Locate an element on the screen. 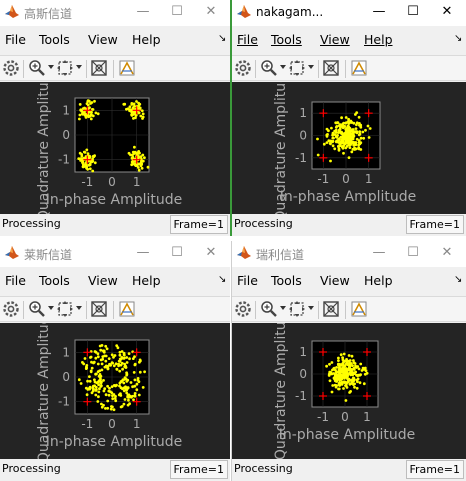 The height and width of the screenshot is (481, 466). title-bar: 莱斯信道 — ☐ ✕ is located at coordinates (115, 254).